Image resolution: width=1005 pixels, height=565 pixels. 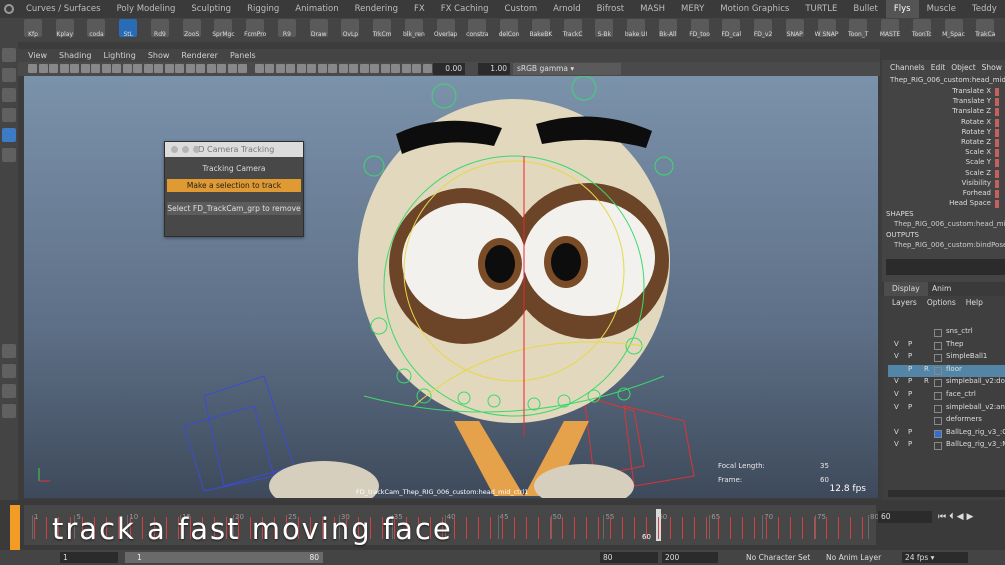 I want to click on shelf-tab-muscle: Muscle, so click(x=941, y=9).